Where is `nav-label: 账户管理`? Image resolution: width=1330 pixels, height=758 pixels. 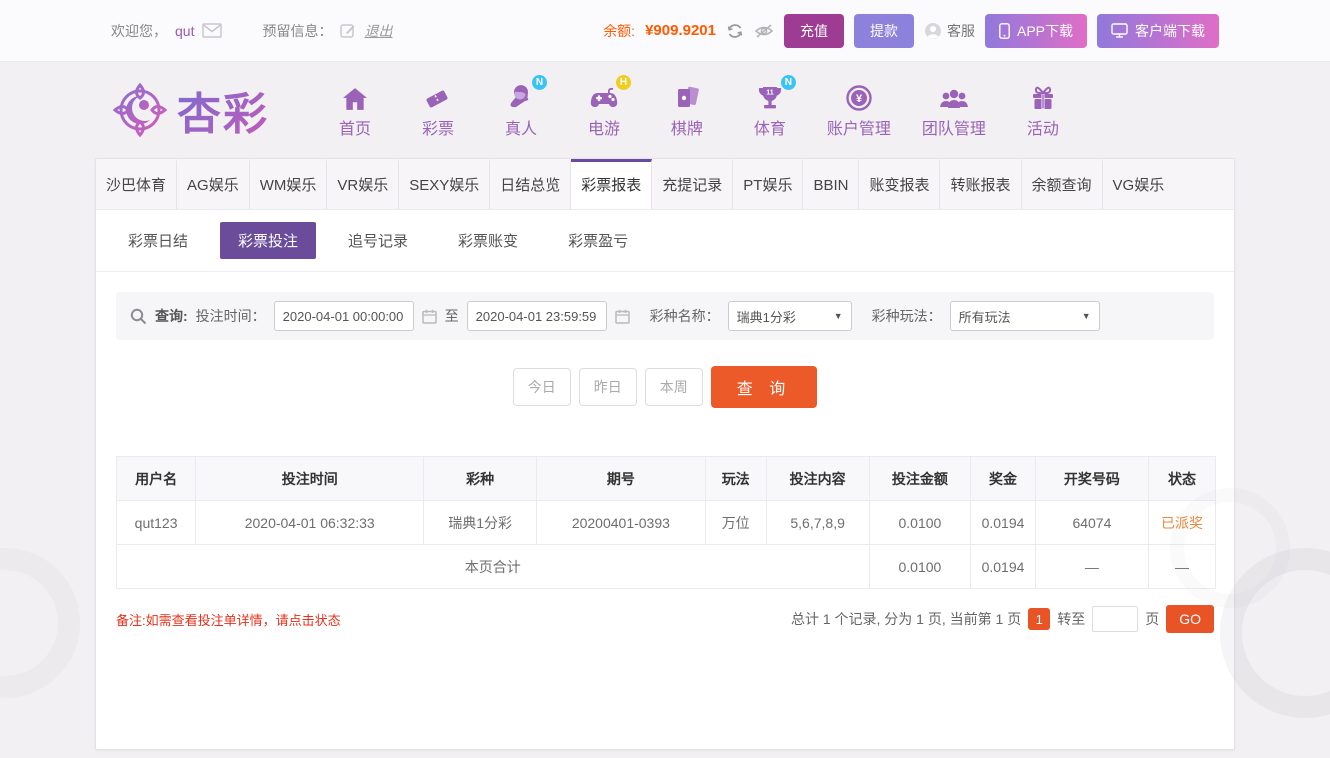
nav-label: 账户管理 is located at coordinates (858, 129).